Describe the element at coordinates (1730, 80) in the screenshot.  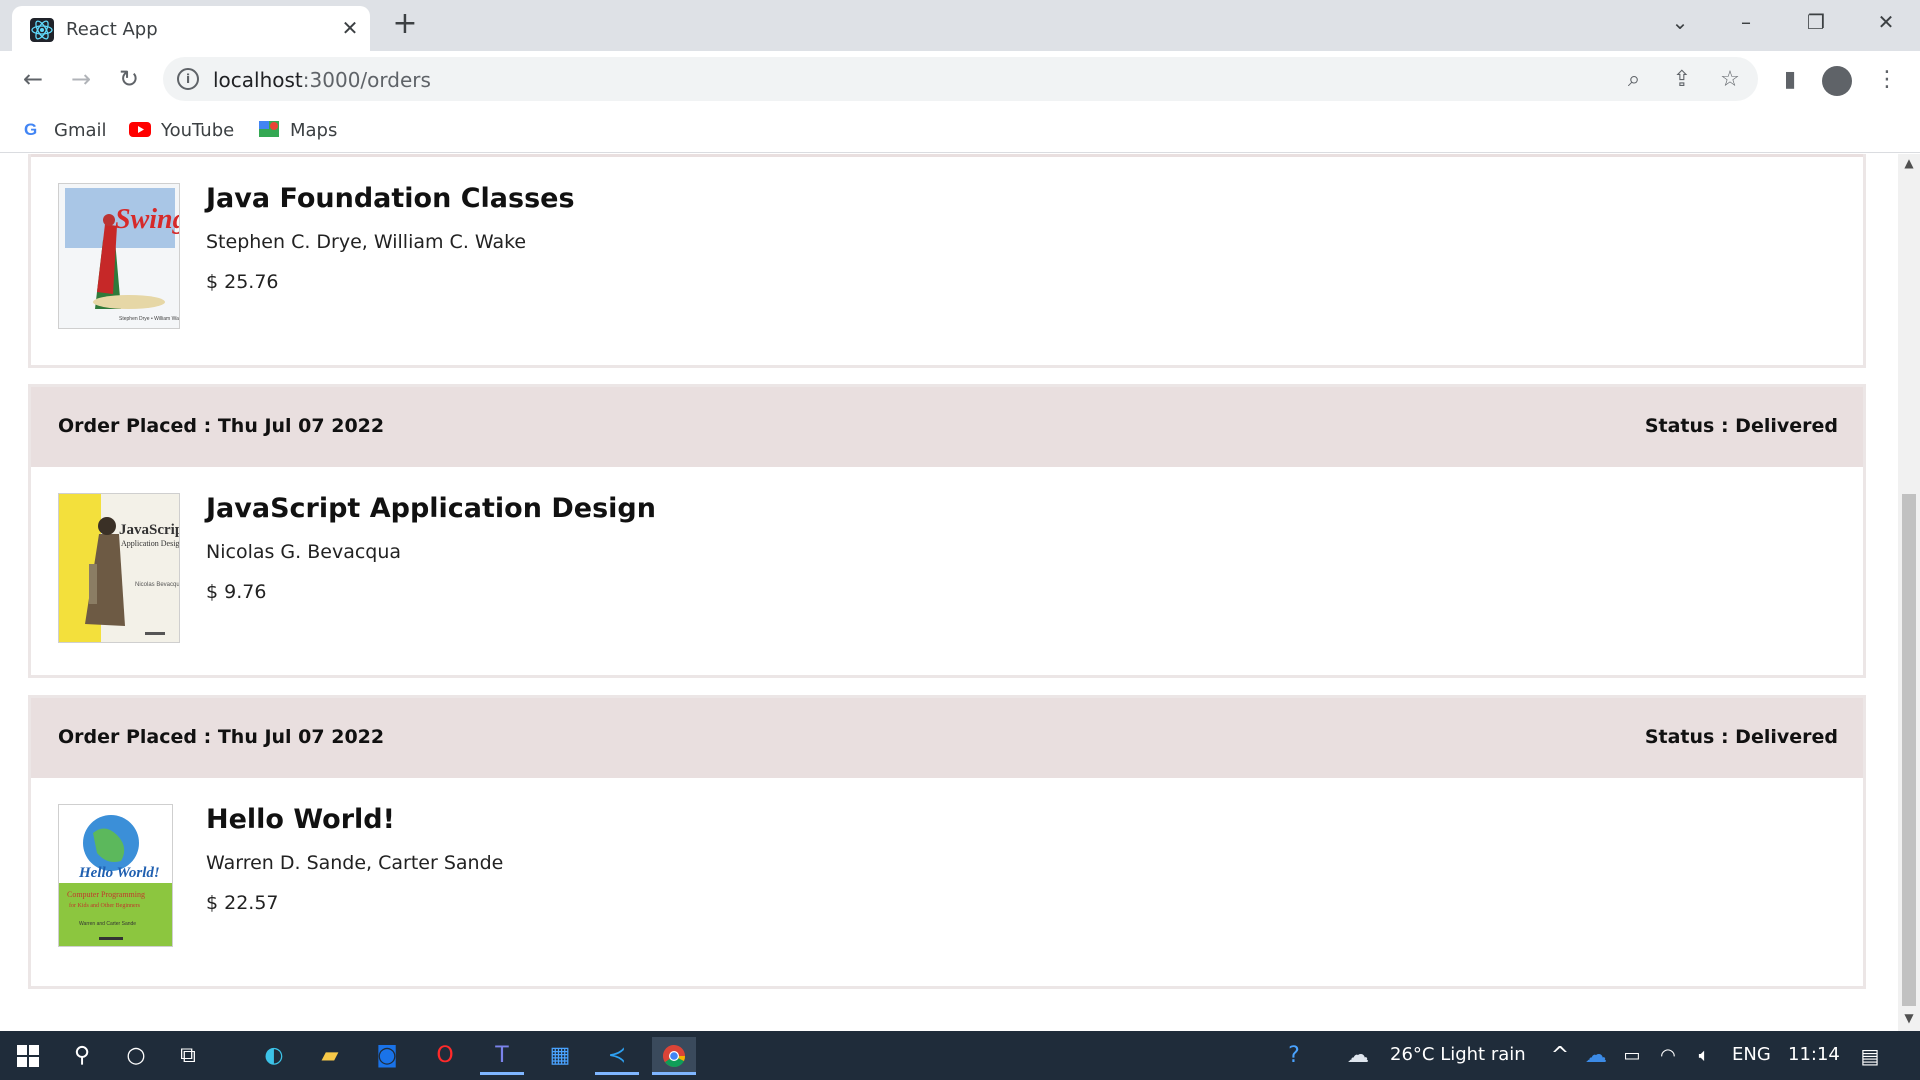
I see `star-icon: ☆` at that location.